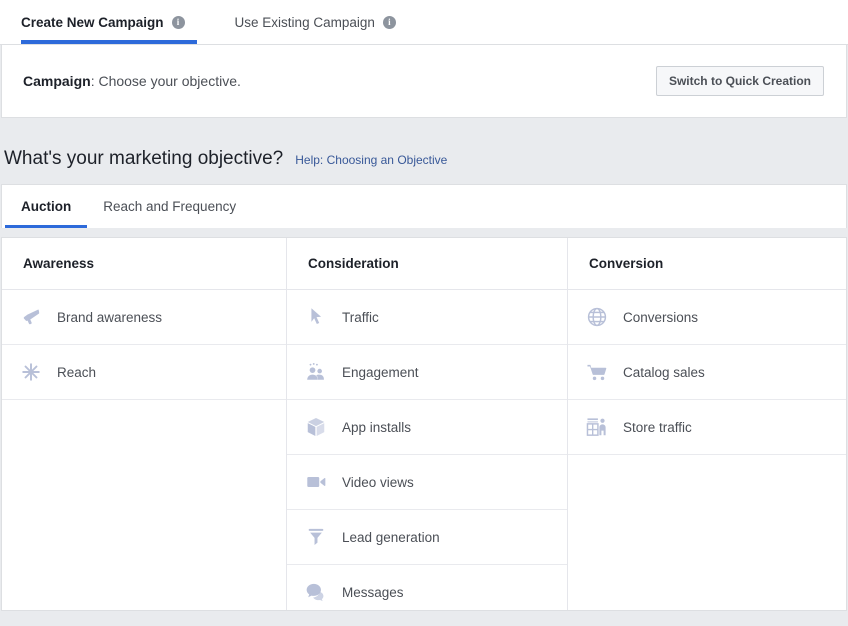 The height and width of the screenshot is (626, 848). What do you see at coordinates (378, 482) in the screenshot?
I see `objective-video-views-label: Video views` at bounding box center [378, 482].